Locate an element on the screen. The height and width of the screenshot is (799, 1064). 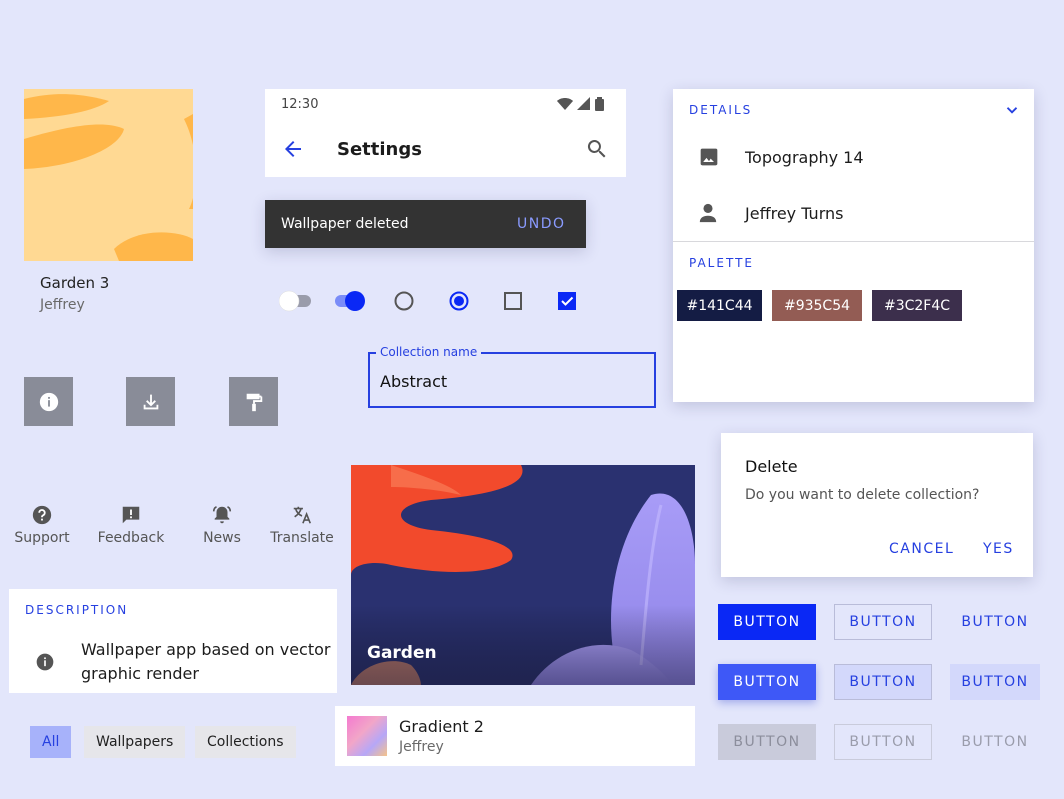
format-paint-button is located at coordinates (253, 401).